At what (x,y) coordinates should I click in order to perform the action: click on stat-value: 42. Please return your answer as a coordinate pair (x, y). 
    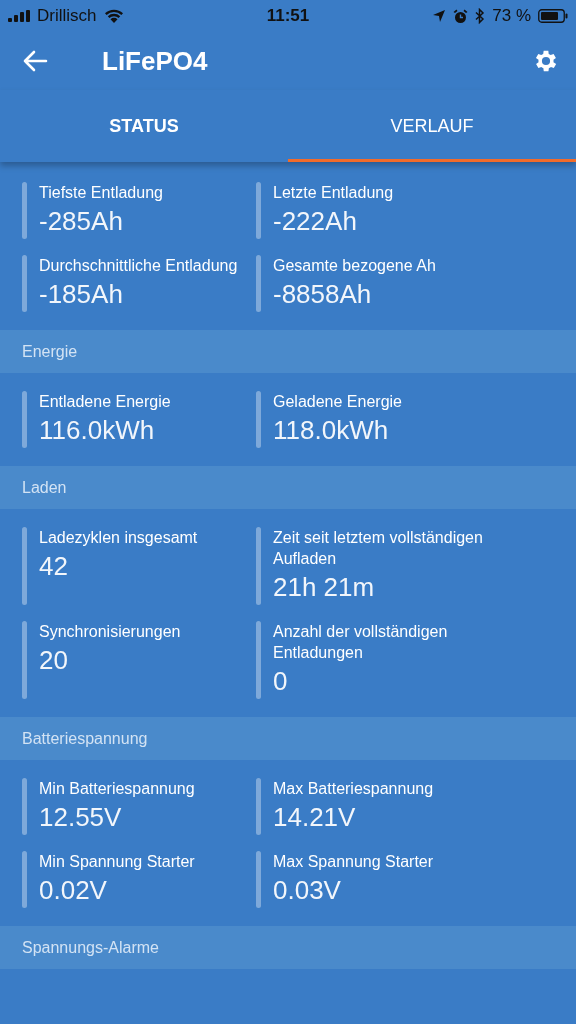
    Looking at the image, I should click on (54, 566).